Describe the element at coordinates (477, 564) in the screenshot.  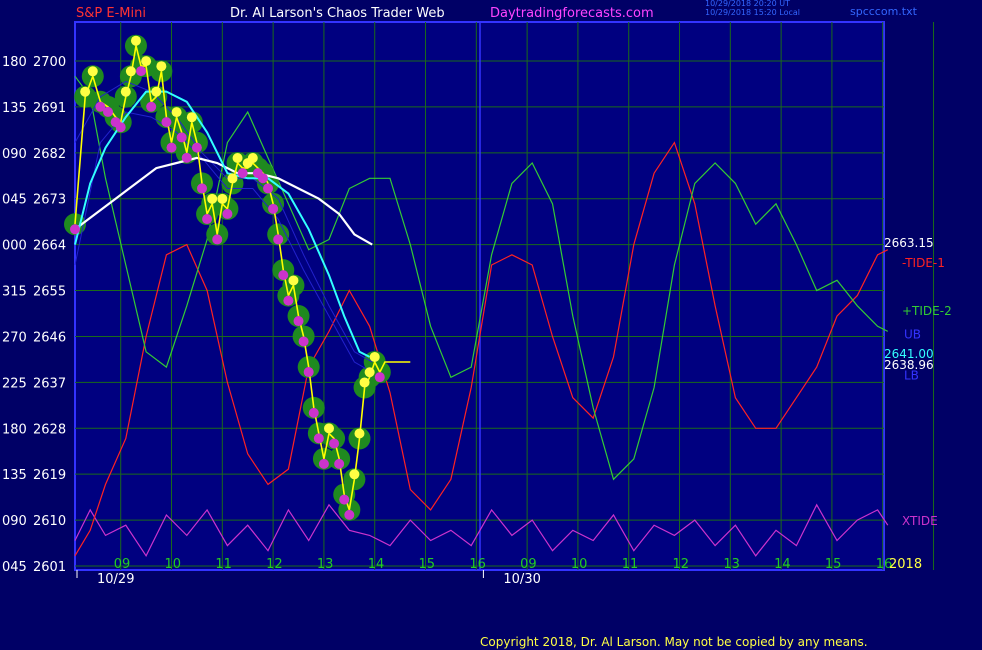
I see `x-tick-hour: 16` at that location.